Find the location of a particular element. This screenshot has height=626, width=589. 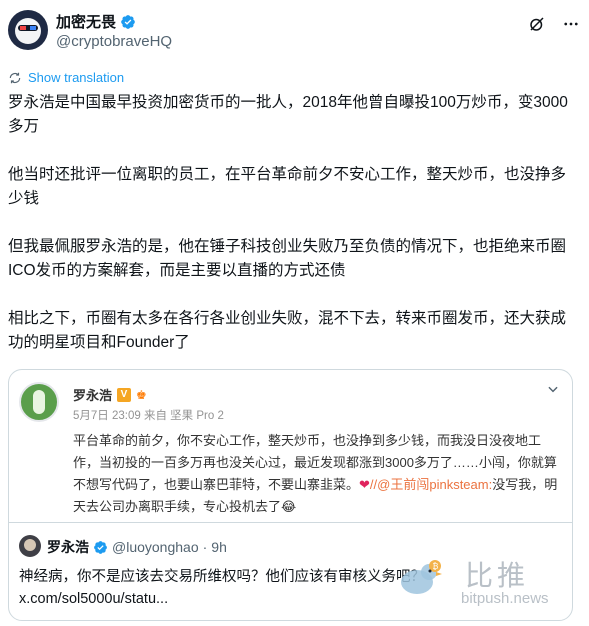

show-translation-label: Show translation is located at coordinates (76, 77).